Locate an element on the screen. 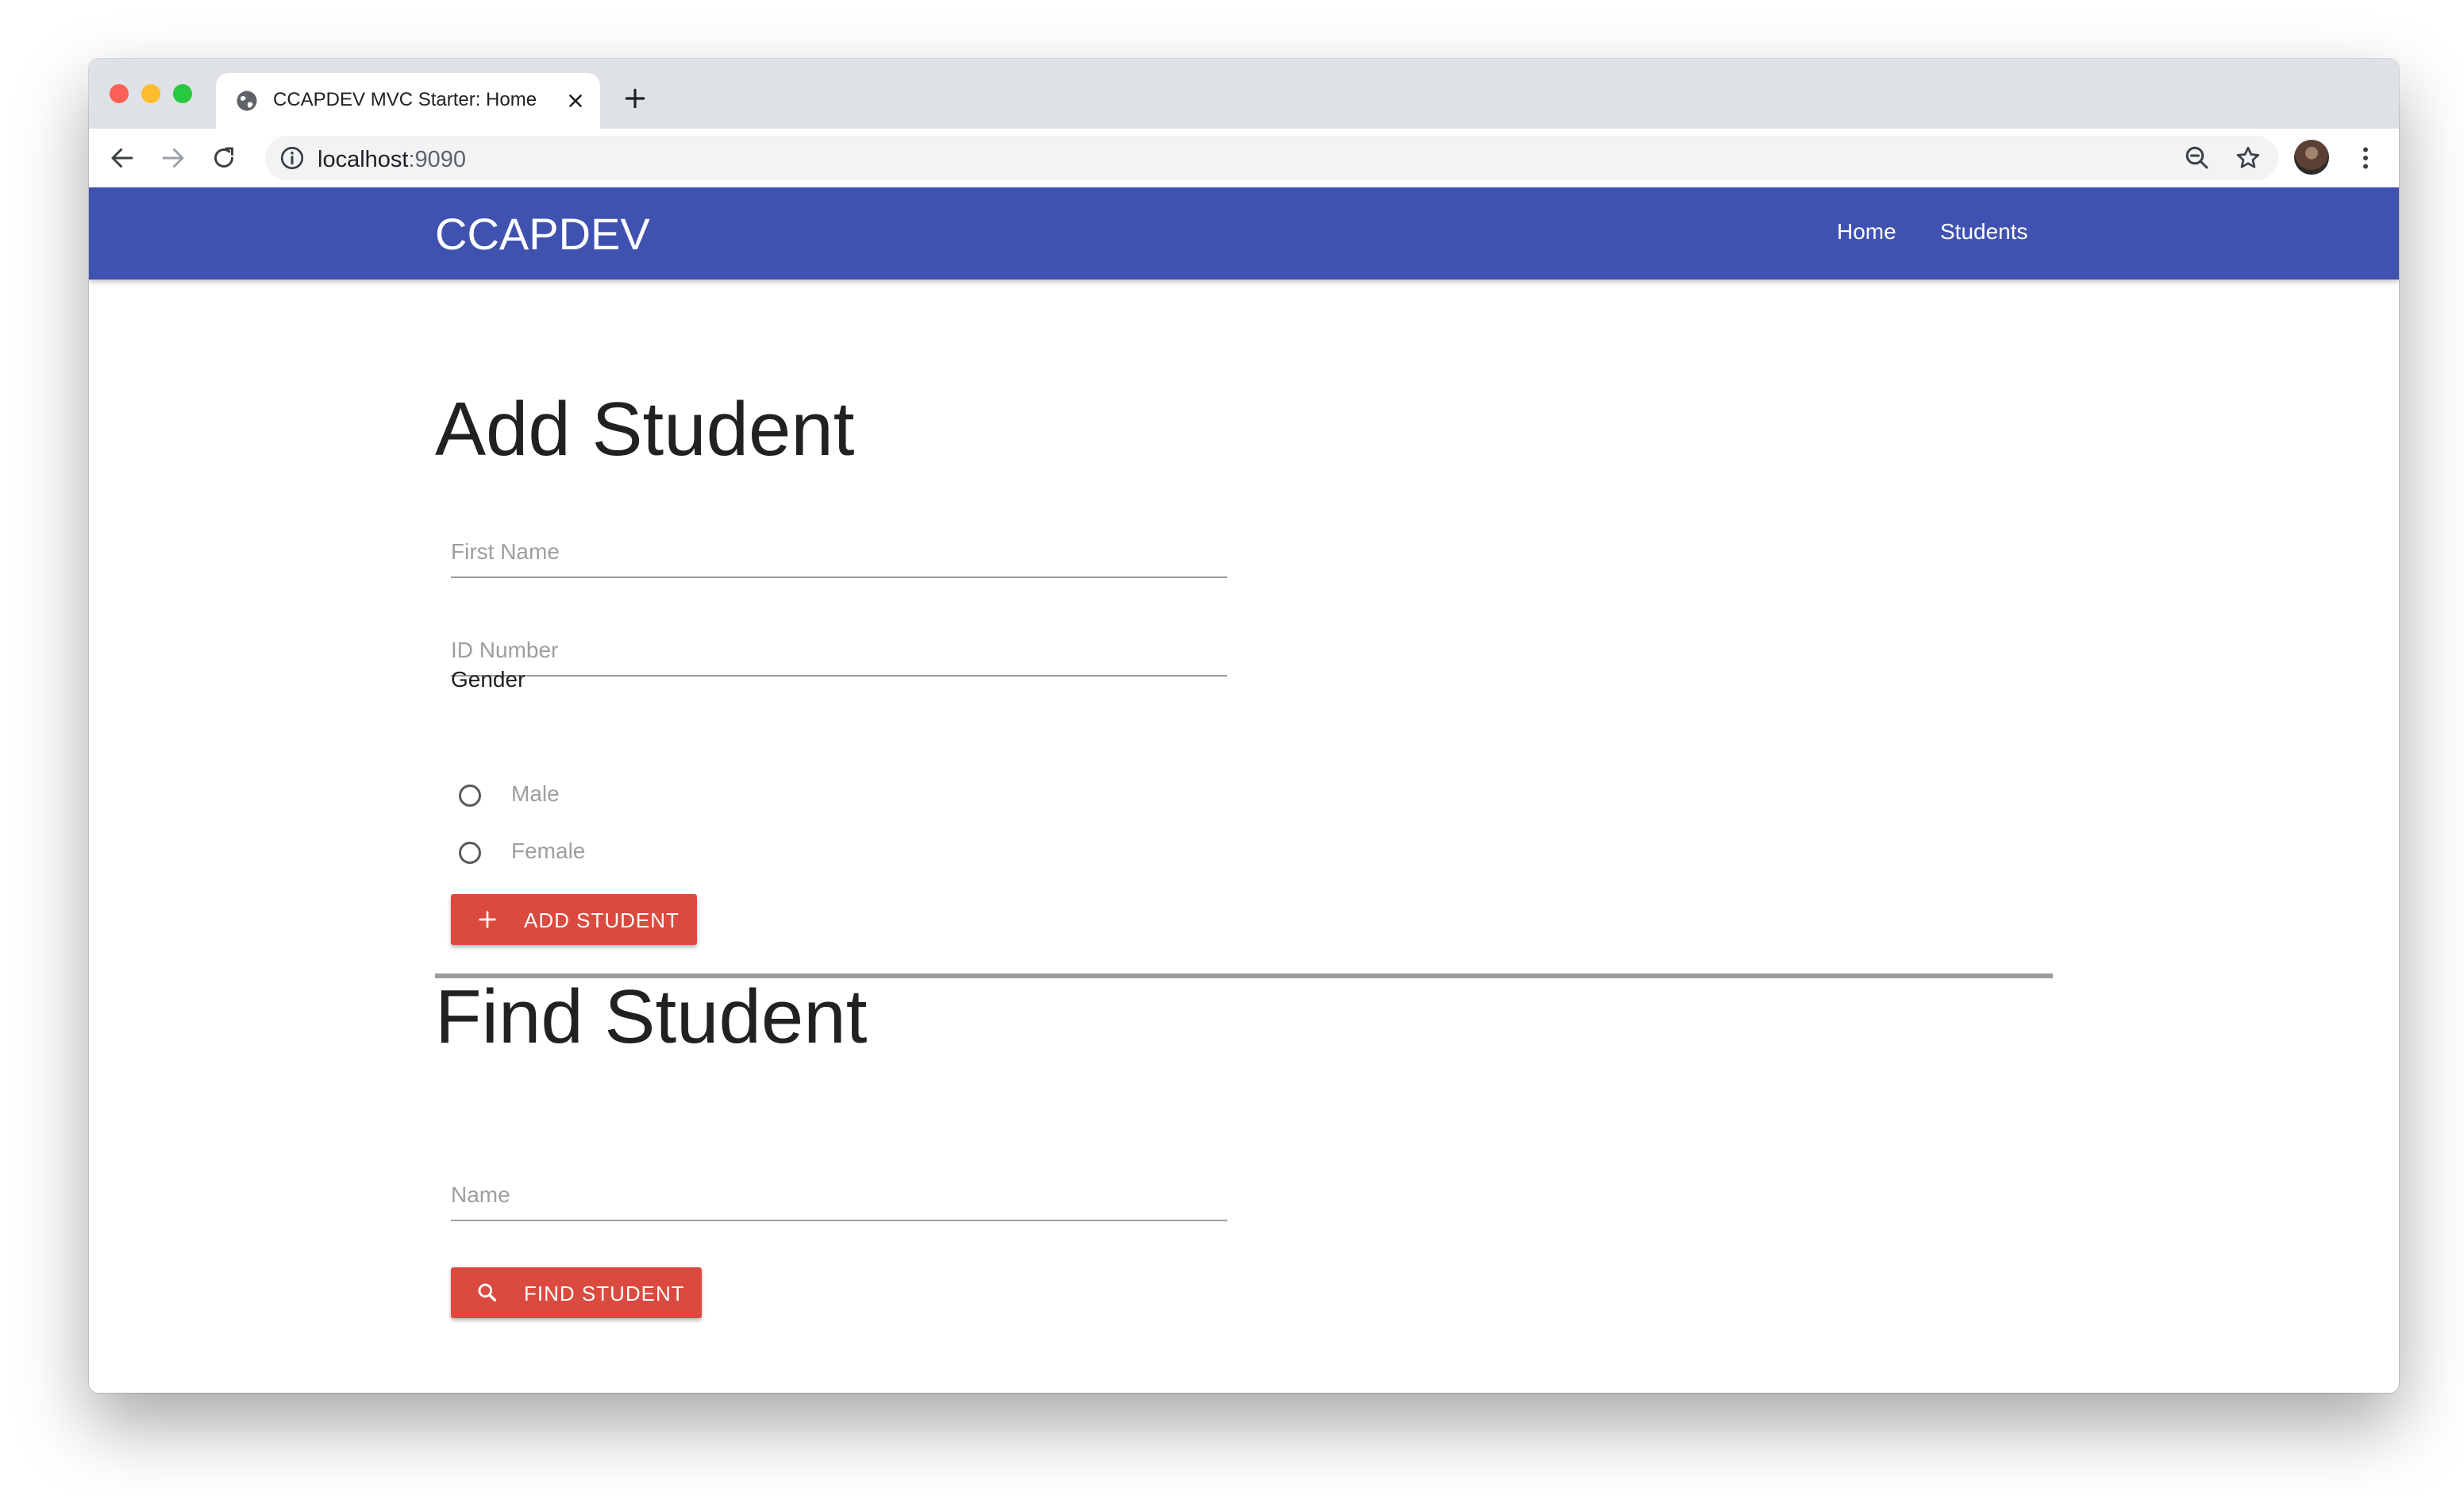  tab-title: CCAPDEV MVC Starter: Home is located at coordinates (405, 99).